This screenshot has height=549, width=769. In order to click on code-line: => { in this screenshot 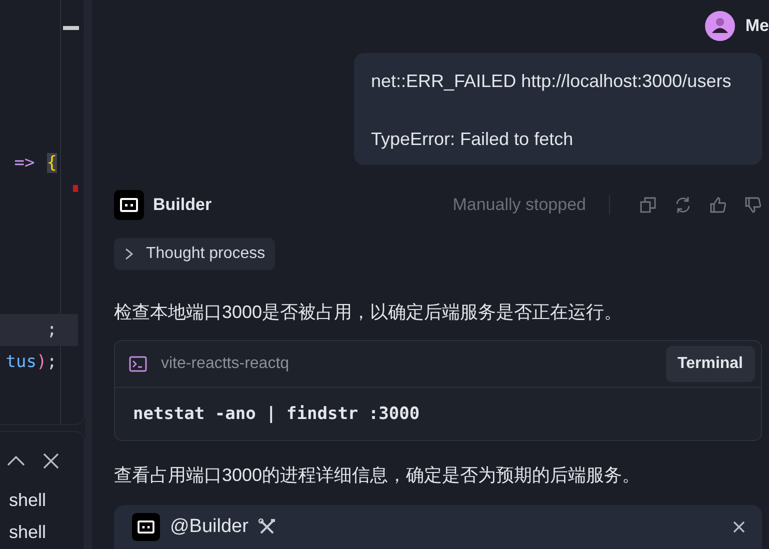, I will do `click(36, 163)`.